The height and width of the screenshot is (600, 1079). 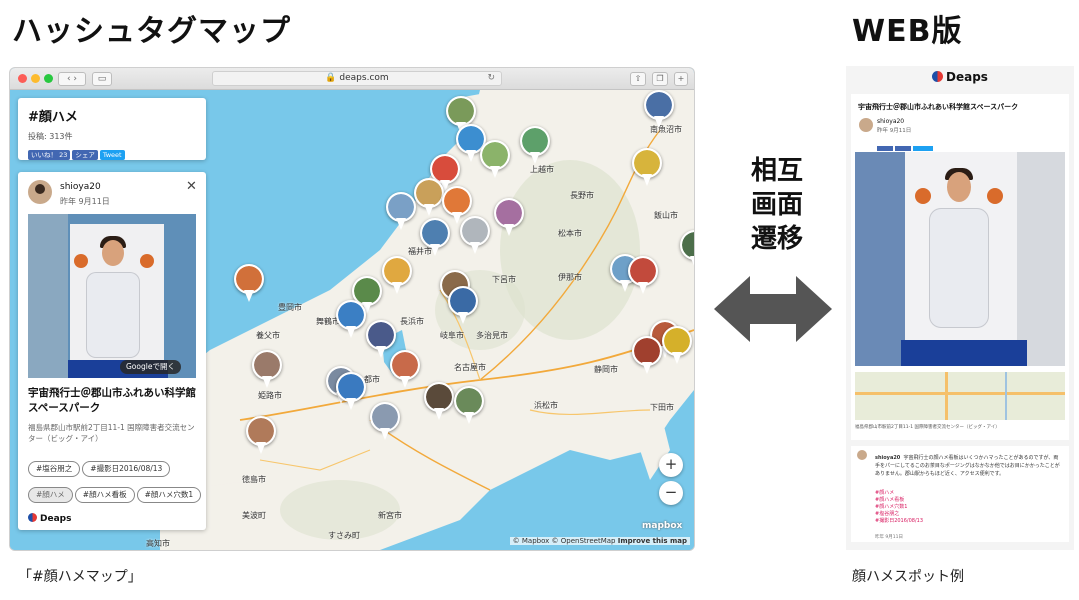 What do you see at coordinates (470, 367) in the screenshot?
I see `city-label: 名古屋市` at bounding box center [470, 367].